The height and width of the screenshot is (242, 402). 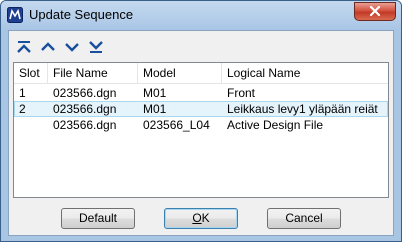 I want to click on table-row: 023566.dgn 023566_L04 Active Design File, so click(x=201, y=125).